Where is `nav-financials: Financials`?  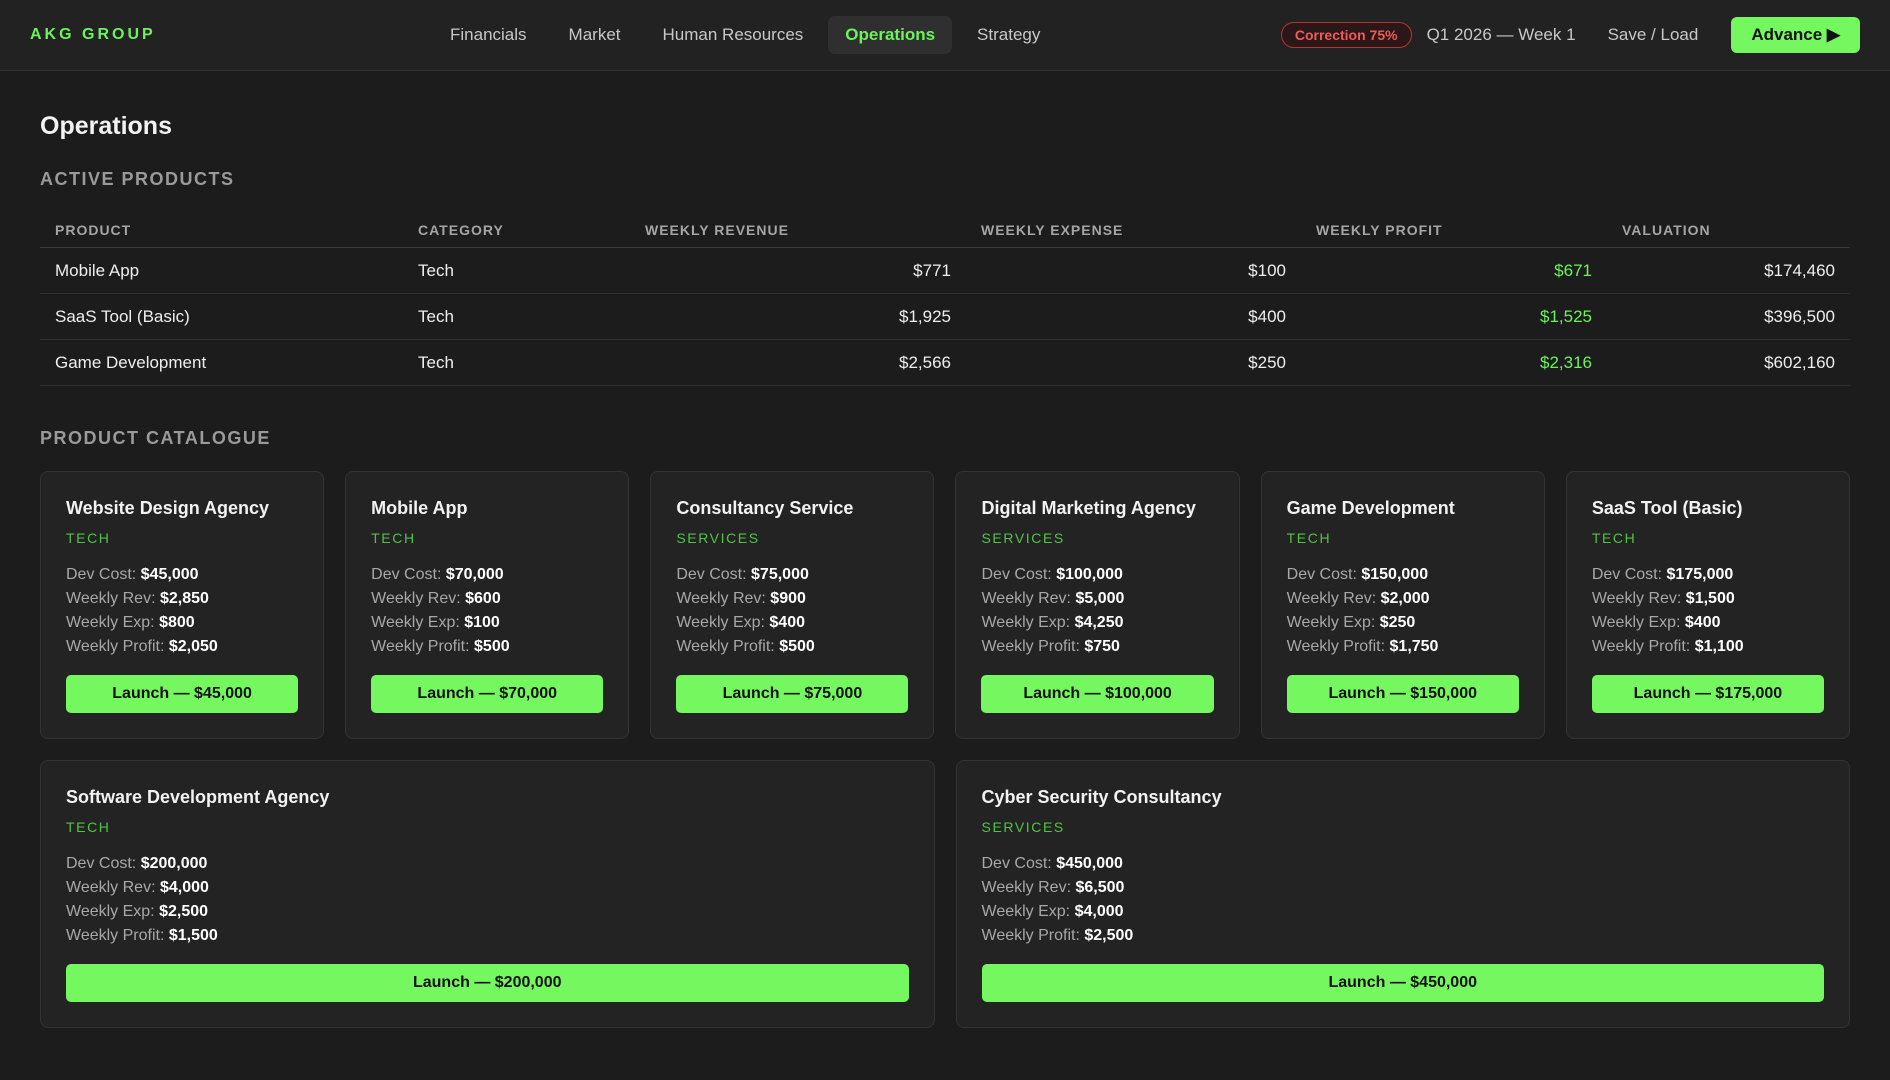
nav-financials: Financials is located at coordinates (488, 35).